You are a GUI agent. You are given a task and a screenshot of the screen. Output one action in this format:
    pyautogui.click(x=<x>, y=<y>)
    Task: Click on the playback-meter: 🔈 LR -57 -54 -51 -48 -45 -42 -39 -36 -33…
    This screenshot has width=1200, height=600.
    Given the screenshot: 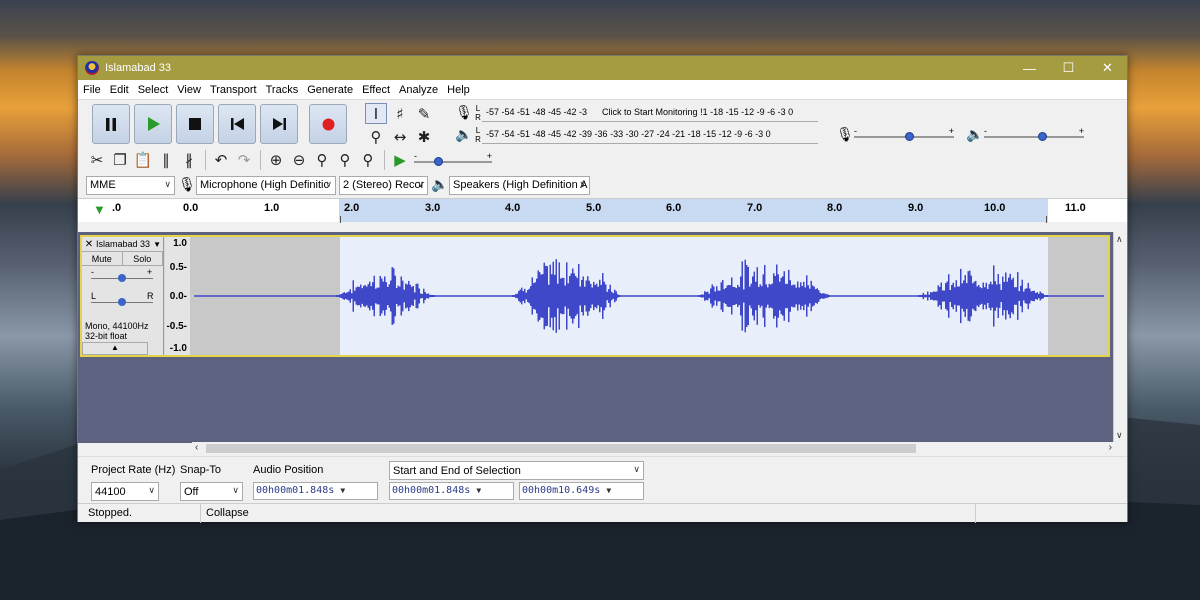 What is the action you would take?
    pyautogui.click(x=636, y=135)
    